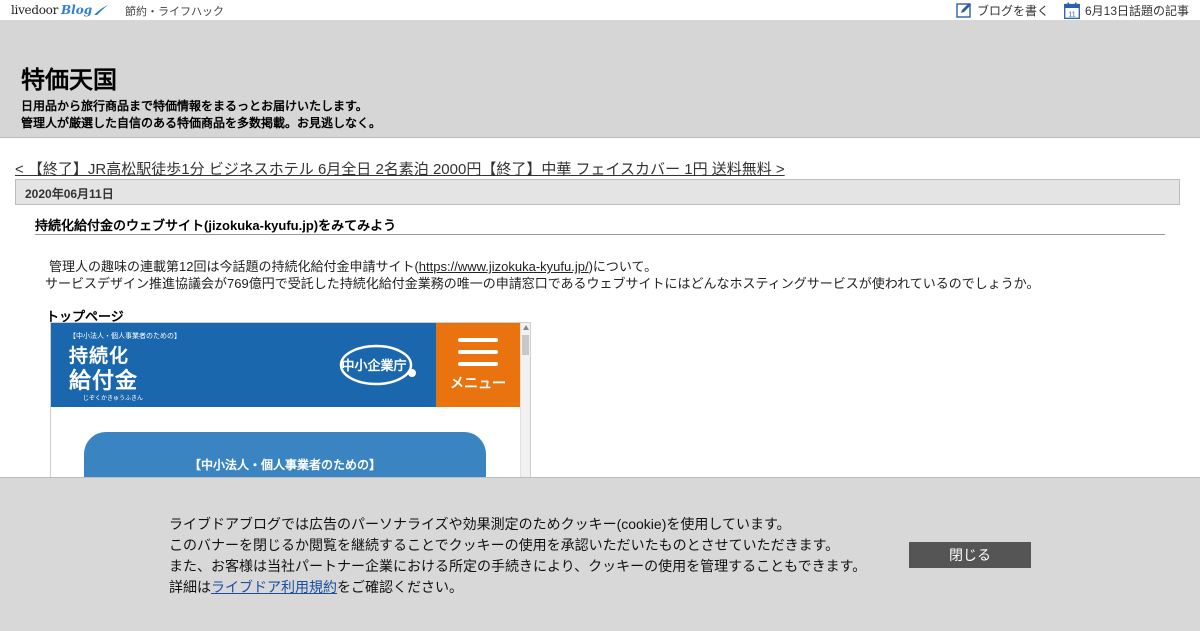 The image size is (1200, 631). What do you see at coordinates (101, 10) in the screenshot?
I see `logo-swoosh-icon` at bounding box center [101, 10].